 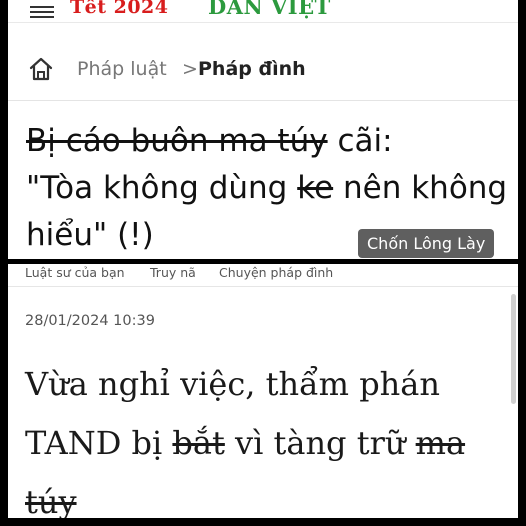 I want to click on publish-timestamp: 28/01/2024 10:39, so click(x=90, y=321).